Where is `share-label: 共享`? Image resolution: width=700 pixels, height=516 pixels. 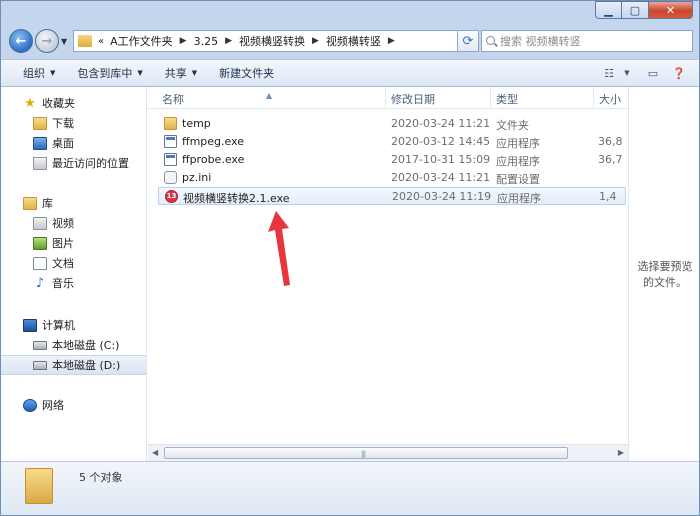
share-label: 共享 is located at coordinates (175, 73).